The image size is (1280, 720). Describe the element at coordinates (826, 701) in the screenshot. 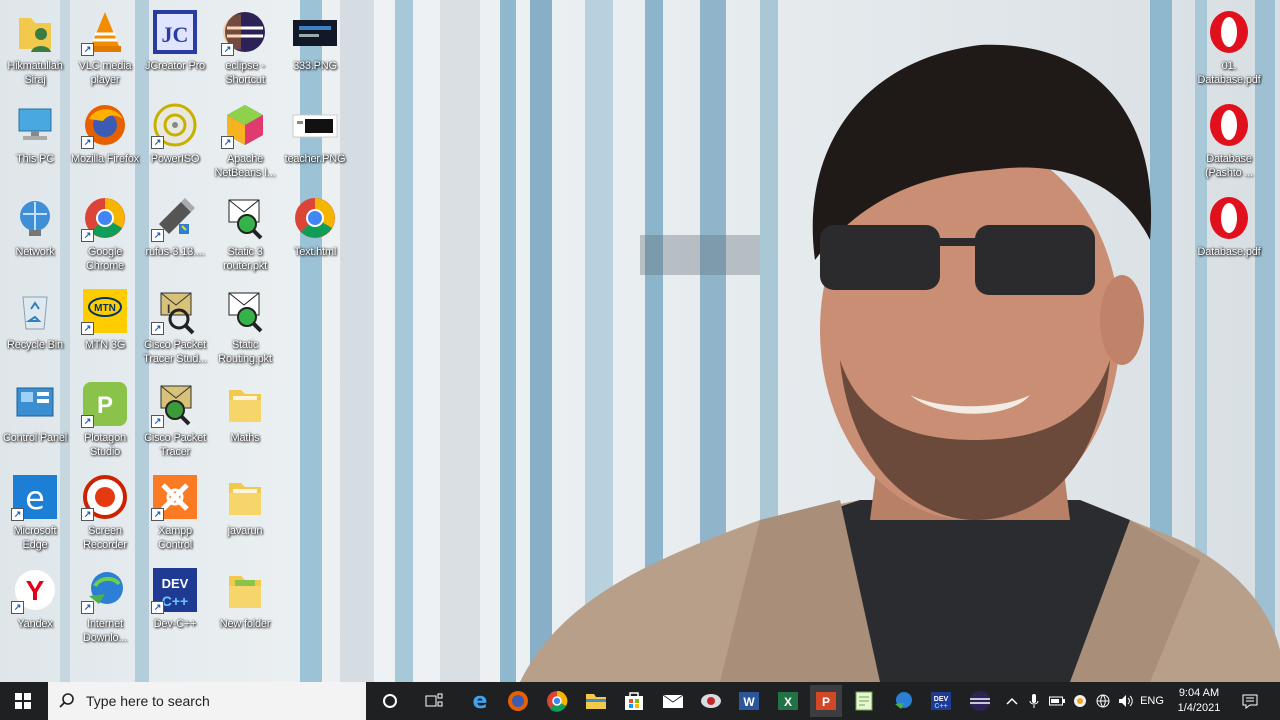

I see `taskbar-powerpoint: P` at that location.